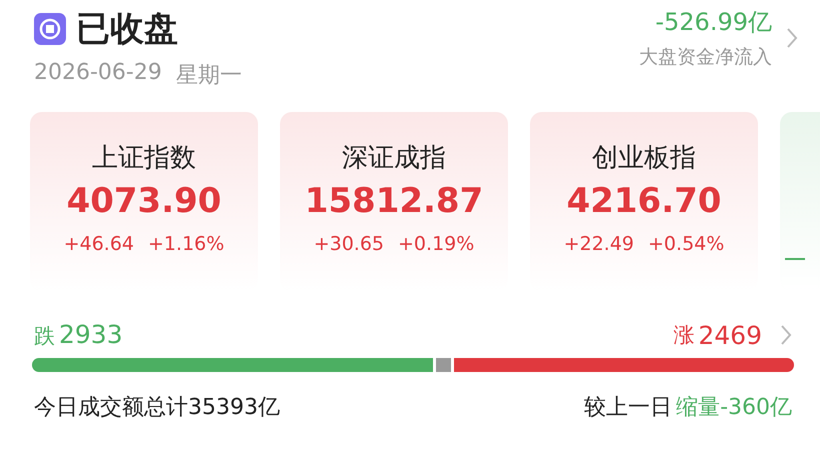 This screenshot has width=820, height=460. I want to click on index-percent: +0.54%, so click(686, 244).